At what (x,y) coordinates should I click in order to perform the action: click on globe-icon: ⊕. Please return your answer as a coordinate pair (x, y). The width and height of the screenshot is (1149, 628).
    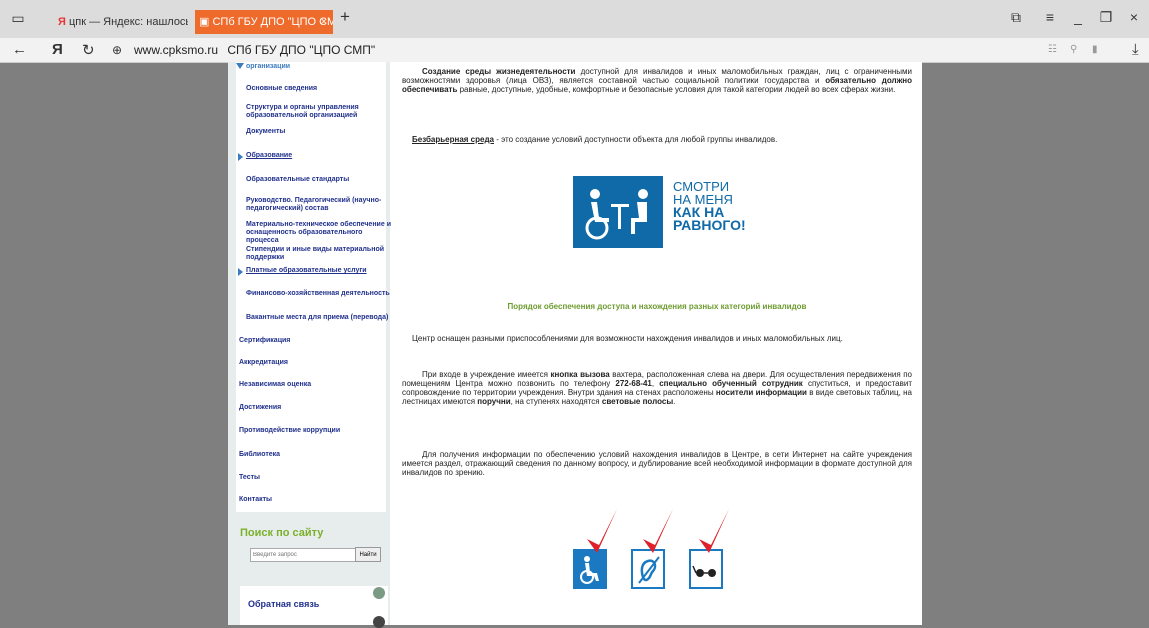
    Looking at the image, I should click on (117, 50).